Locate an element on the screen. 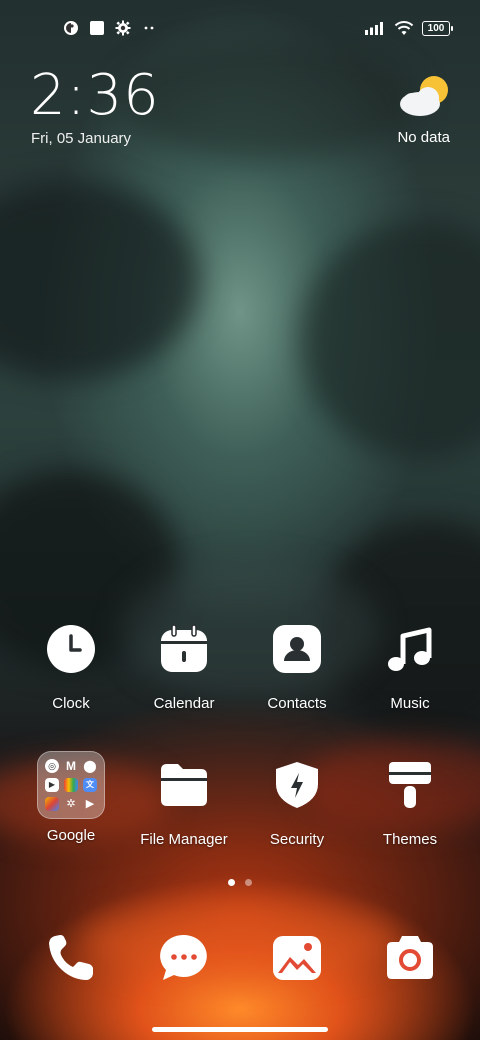 The image size is (480, 1040). app-label: Calendar is located at coordinates (184, 703).